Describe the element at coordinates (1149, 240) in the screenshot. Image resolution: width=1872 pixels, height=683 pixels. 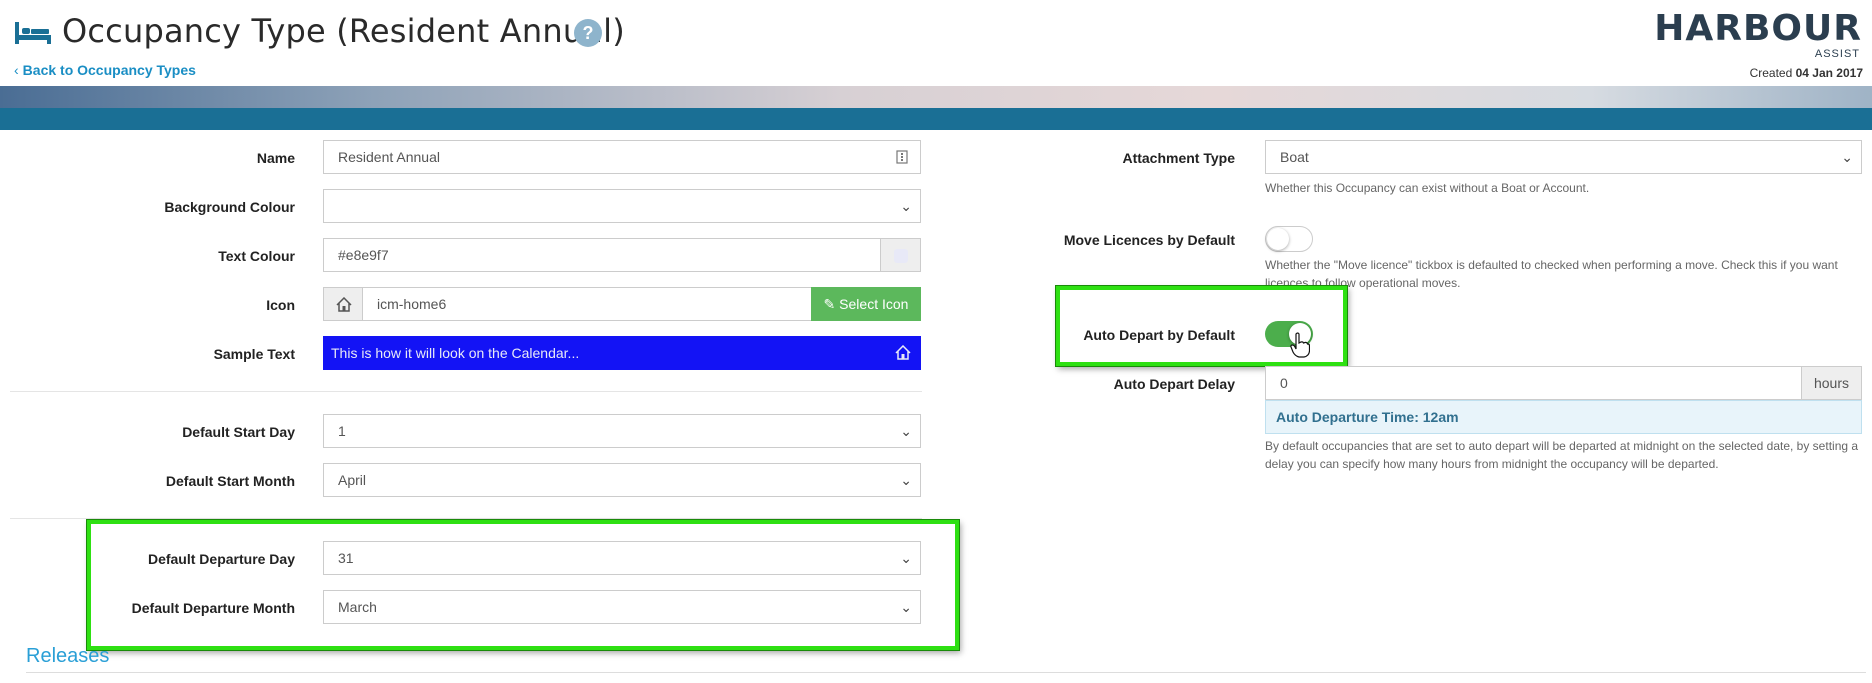
I see `move-licences-label: Move Licences by Default` at that location.